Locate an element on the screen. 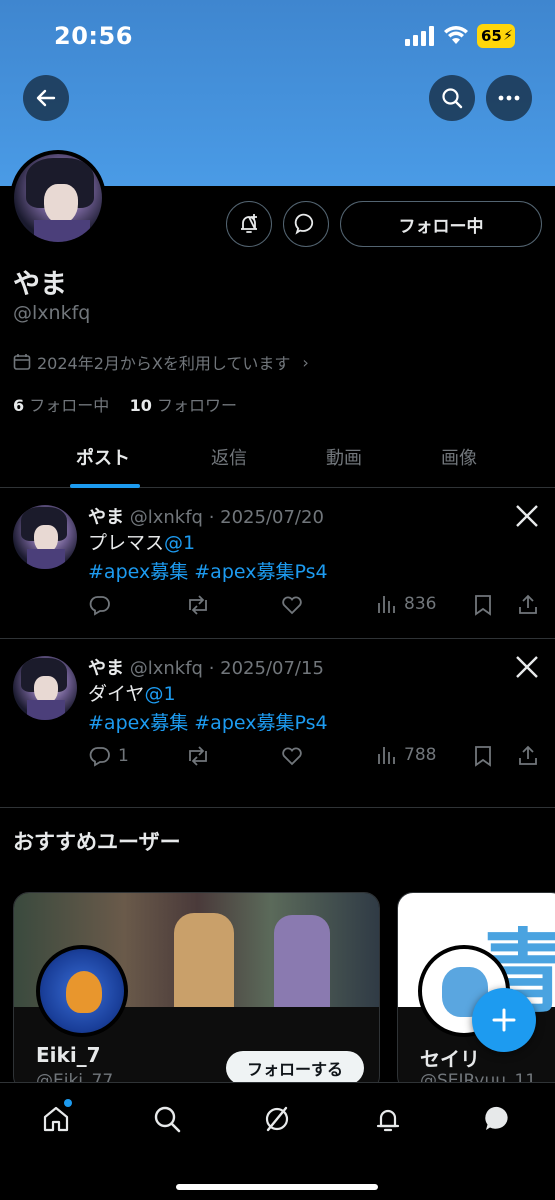 This screenshot has width=555, height=1200. reply-count: 1 is located at coordinates (123, 756).